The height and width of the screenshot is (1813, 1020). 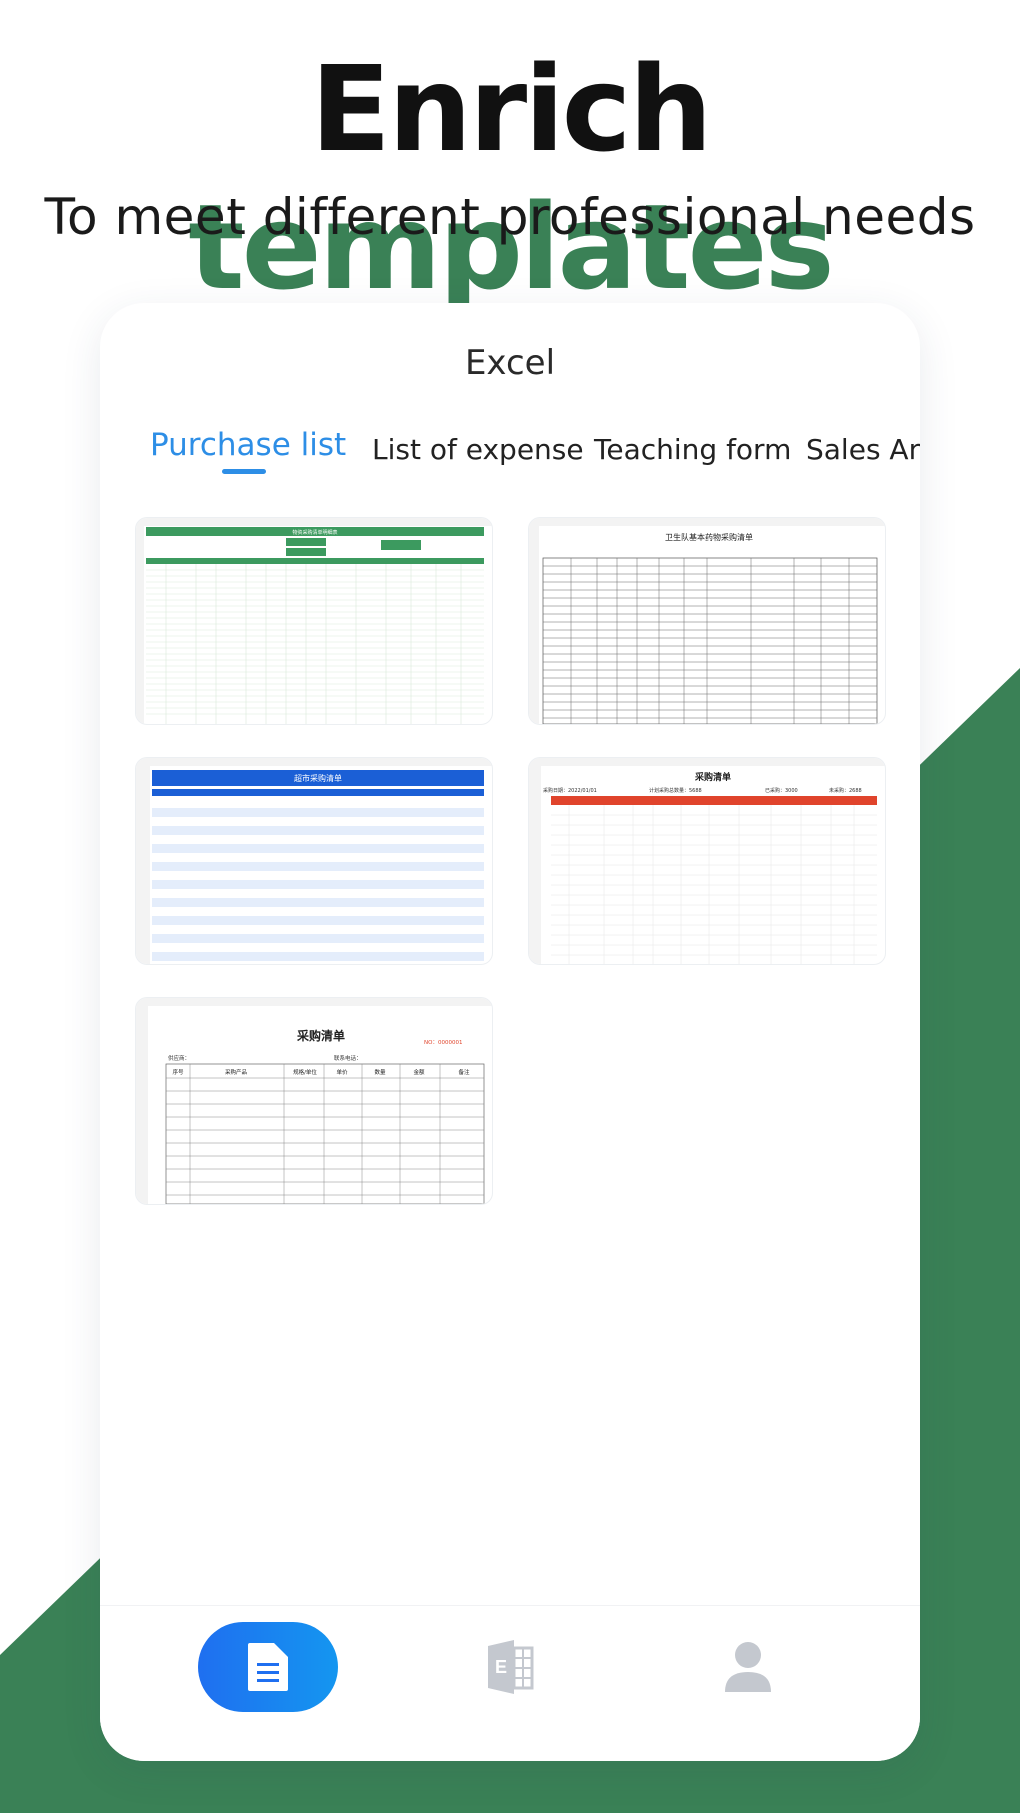 What do you see at coordinates (443, 1043) in the screenshot?
I see `template-5-number: NO：0000001` at bounding box center [443, 1043].